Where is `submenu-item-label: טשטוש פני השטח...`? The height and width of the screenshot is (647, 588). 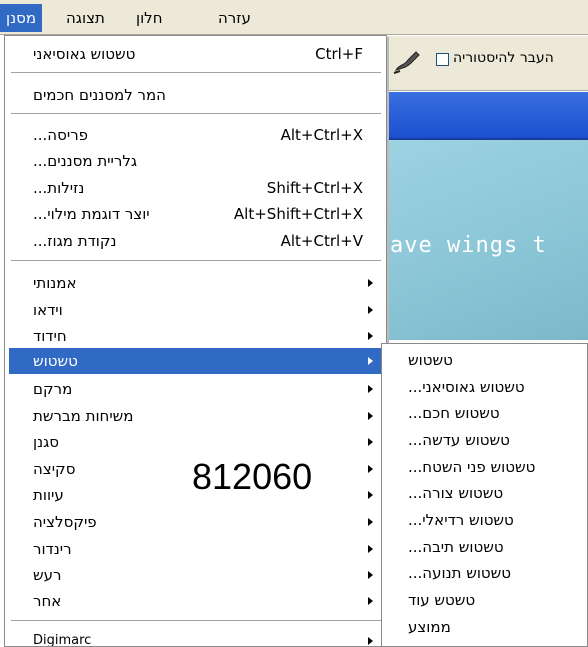 submenu-item-label: טשטוש פני השטח... is located at coordinates (472, 467).